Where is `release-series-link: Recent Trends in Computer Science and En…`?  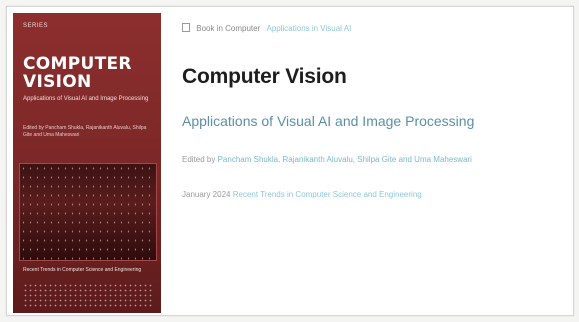
release-series-link: Recent Trends in Computer Science and En… is located at coordinates (327, 194).